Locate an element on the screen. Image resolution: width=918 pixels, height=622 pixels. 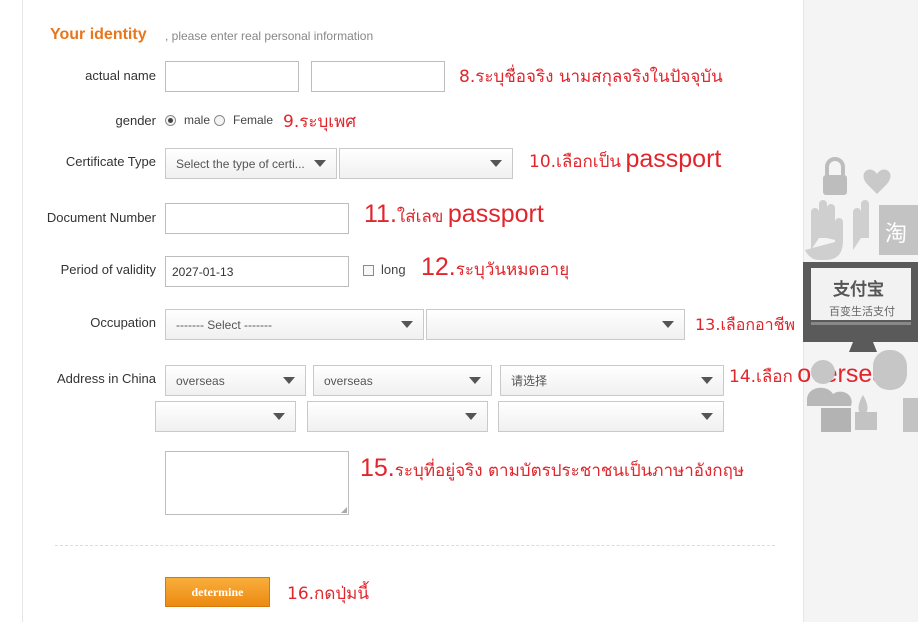
gender-female-label: Female is located at coordinates (253, 120).